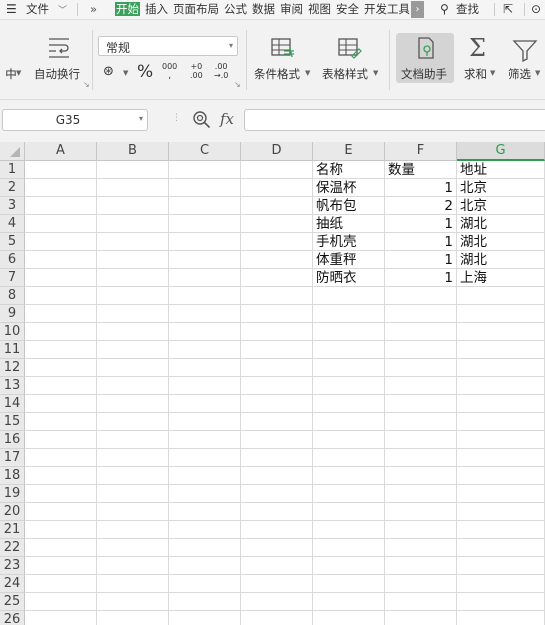 This screenshot has width=545, height=625. I want to click on formula-input, so click(394, 120).